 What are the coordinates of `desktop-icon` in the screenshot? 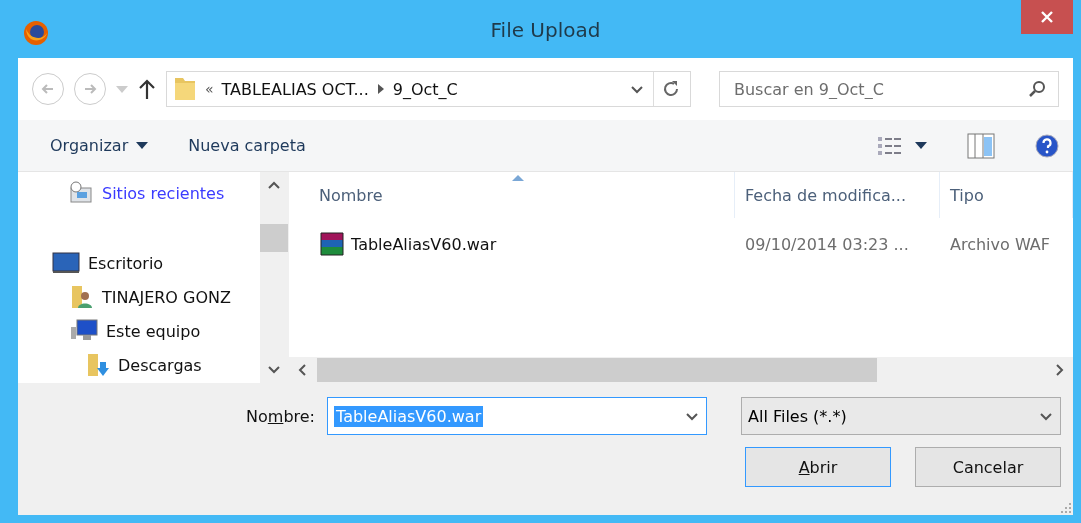 It's located at (66, 263).